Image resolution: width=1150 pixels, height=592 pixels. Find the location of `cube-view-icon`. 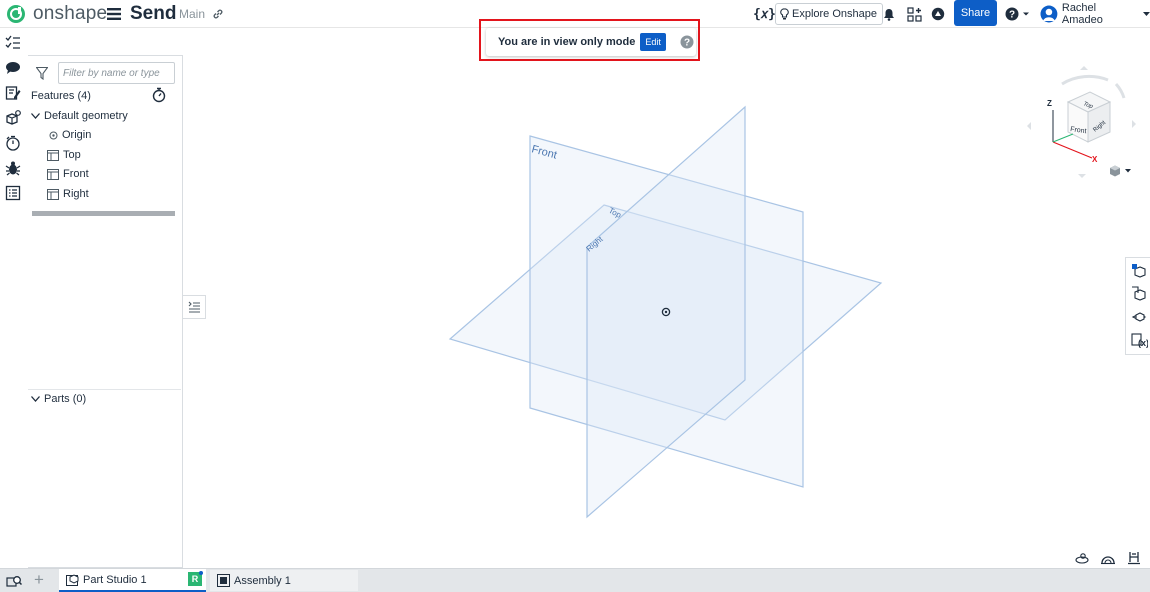

cube-view-icon is located at coordinates (1115, 171).